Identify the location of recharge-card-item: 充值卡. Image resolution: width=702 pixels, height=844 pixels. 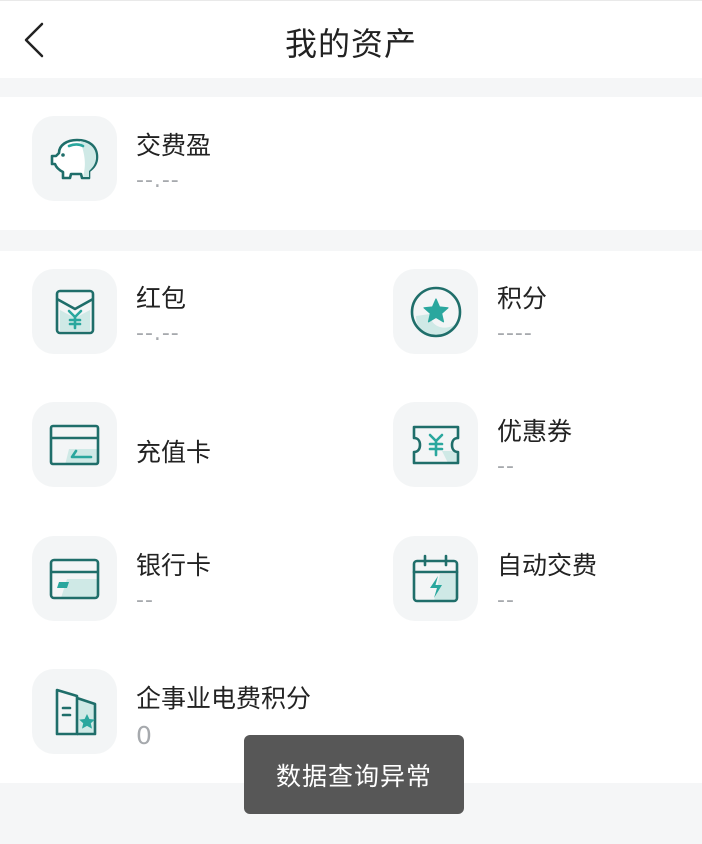
(192, 444).